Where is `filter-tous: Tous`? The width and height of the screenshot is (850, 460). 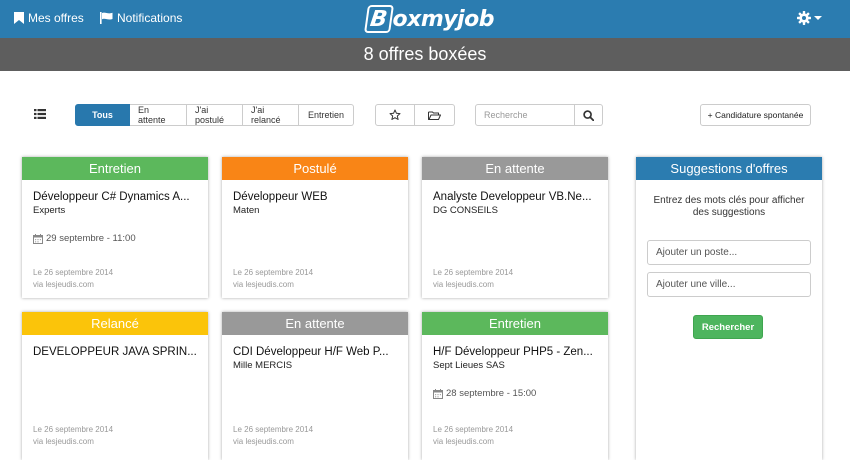 filter-tous: Tous is located at coordinates (102, 115).